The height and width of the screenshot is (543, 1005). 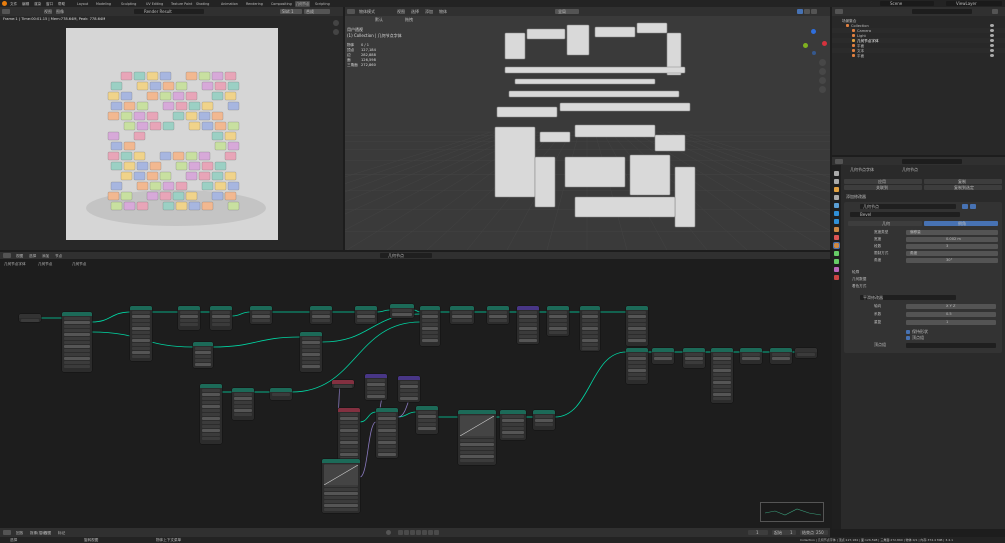 What do you see at coordinates (82, 4) in the screenshot?
I see `workspace-tab: Layout` at bounding box center [82, 4].